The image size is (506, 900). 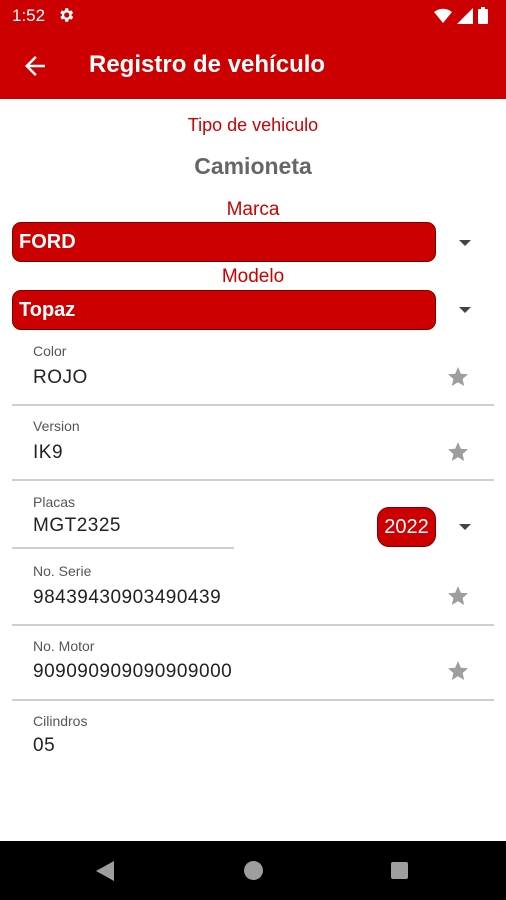 I want to click on plates-field: MGT2325, so click(x=77, y=526).